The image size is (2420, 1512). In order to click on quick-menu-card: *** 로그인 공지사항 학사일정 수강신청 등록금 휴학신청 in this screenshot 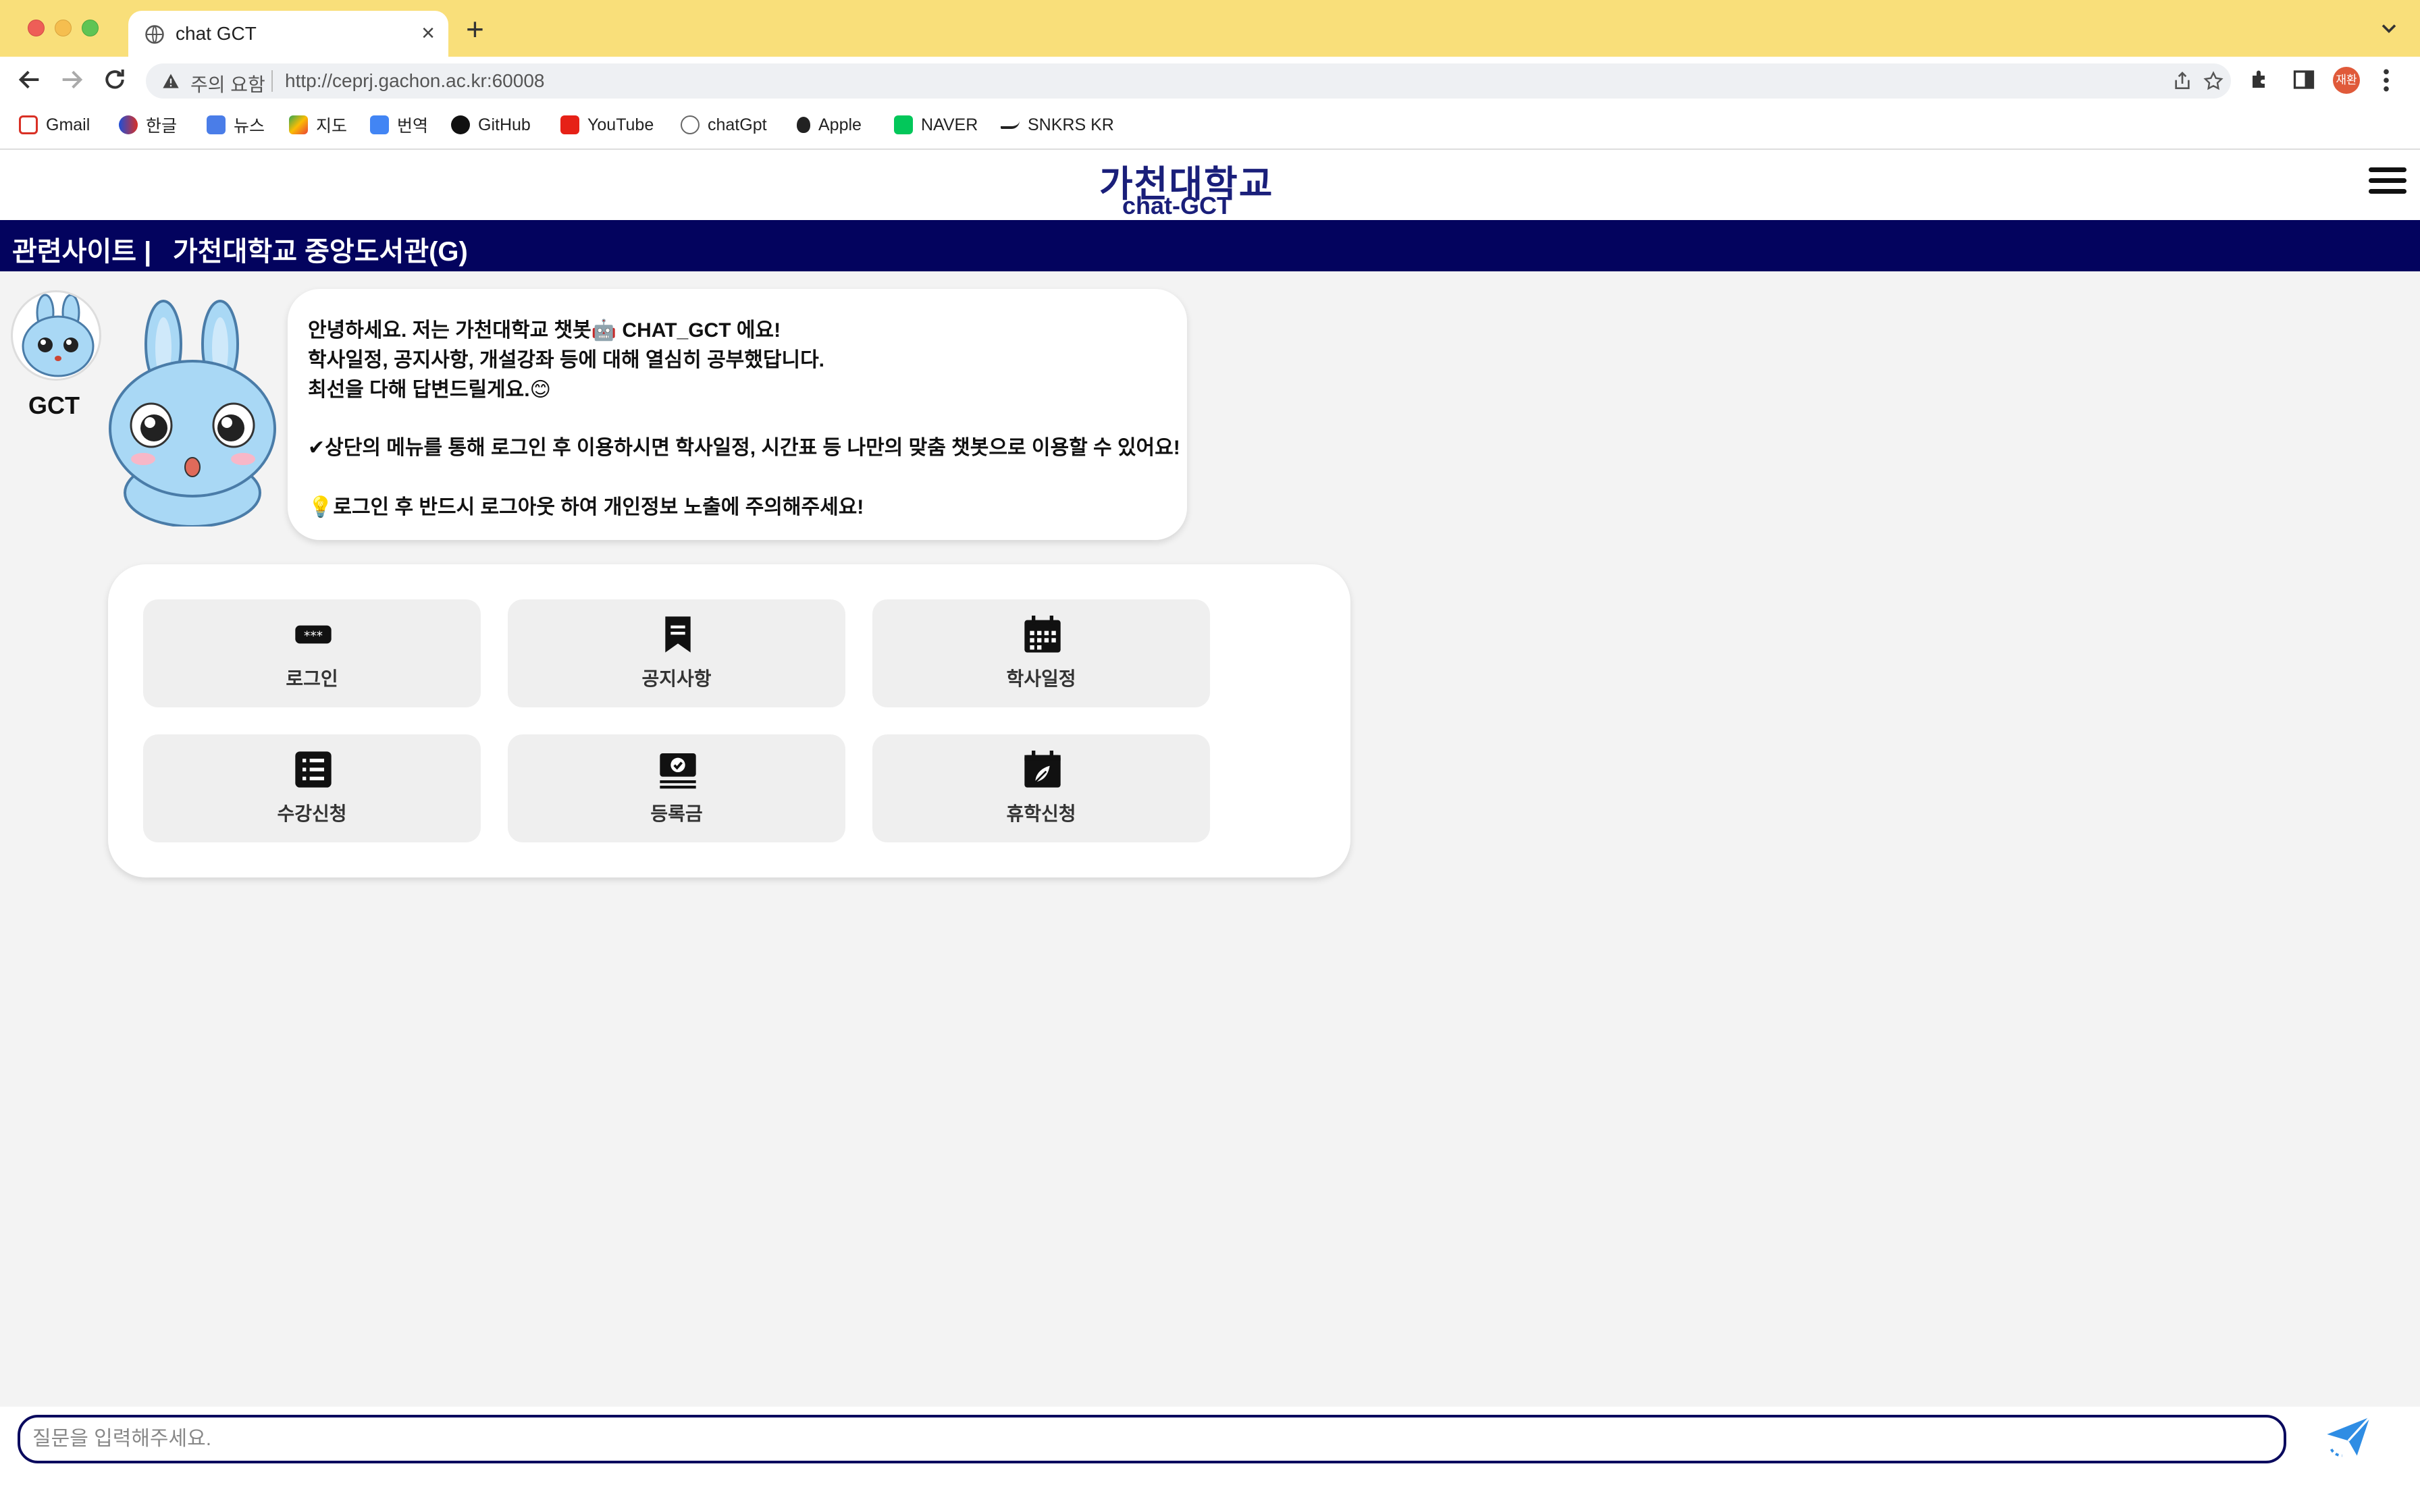, I will do `click(729, 721)`.